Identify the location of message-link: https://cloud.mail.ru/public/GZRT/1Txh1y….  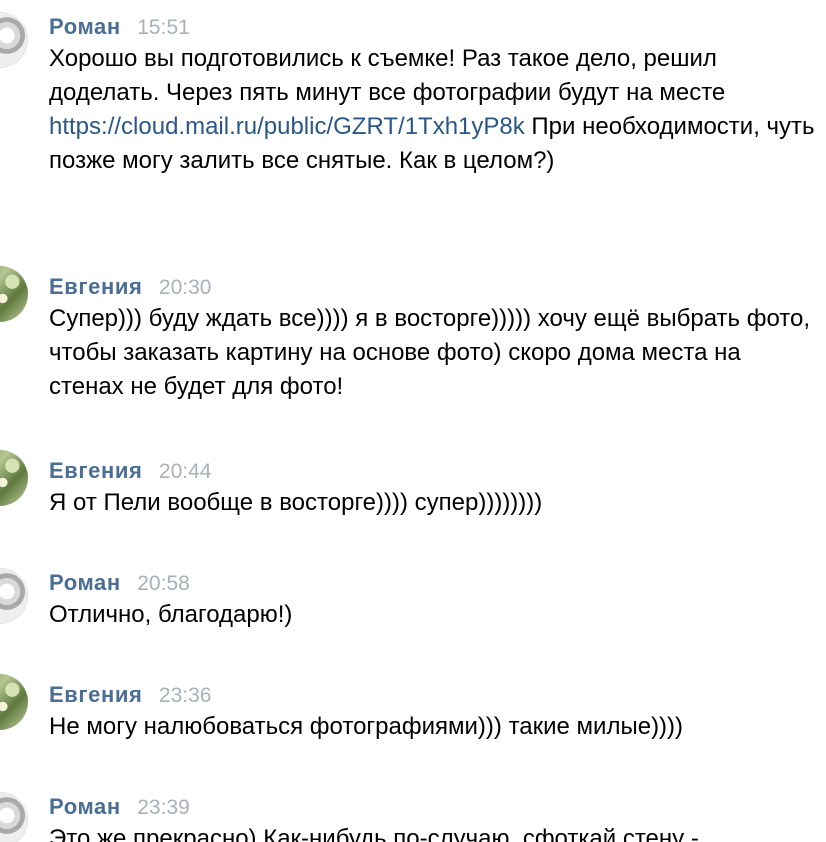
(287, 126).